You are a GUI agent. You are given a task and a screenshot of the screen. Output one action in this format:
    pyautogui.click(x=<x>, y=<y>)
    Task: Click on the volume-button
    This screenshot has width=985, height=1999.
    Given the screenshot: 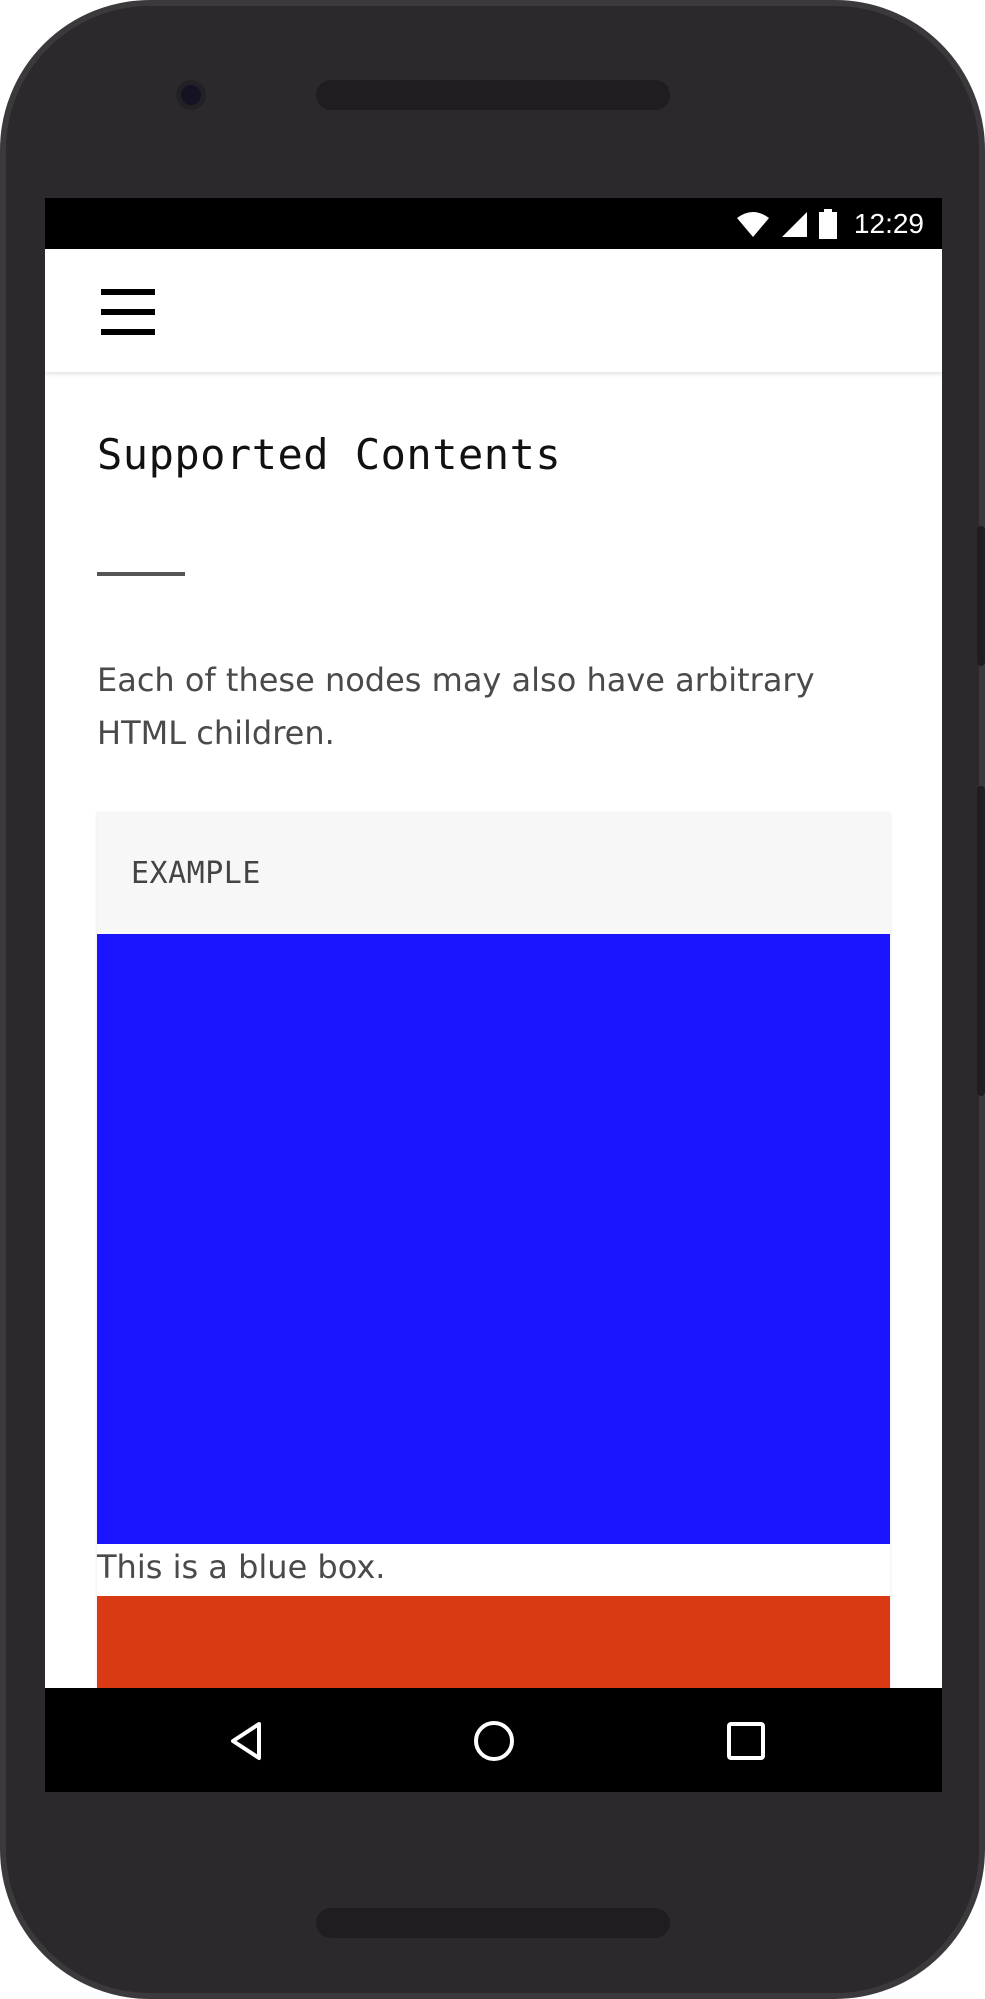 What is the action you would take?
    pyautogui.click(x=981, y=596)
    